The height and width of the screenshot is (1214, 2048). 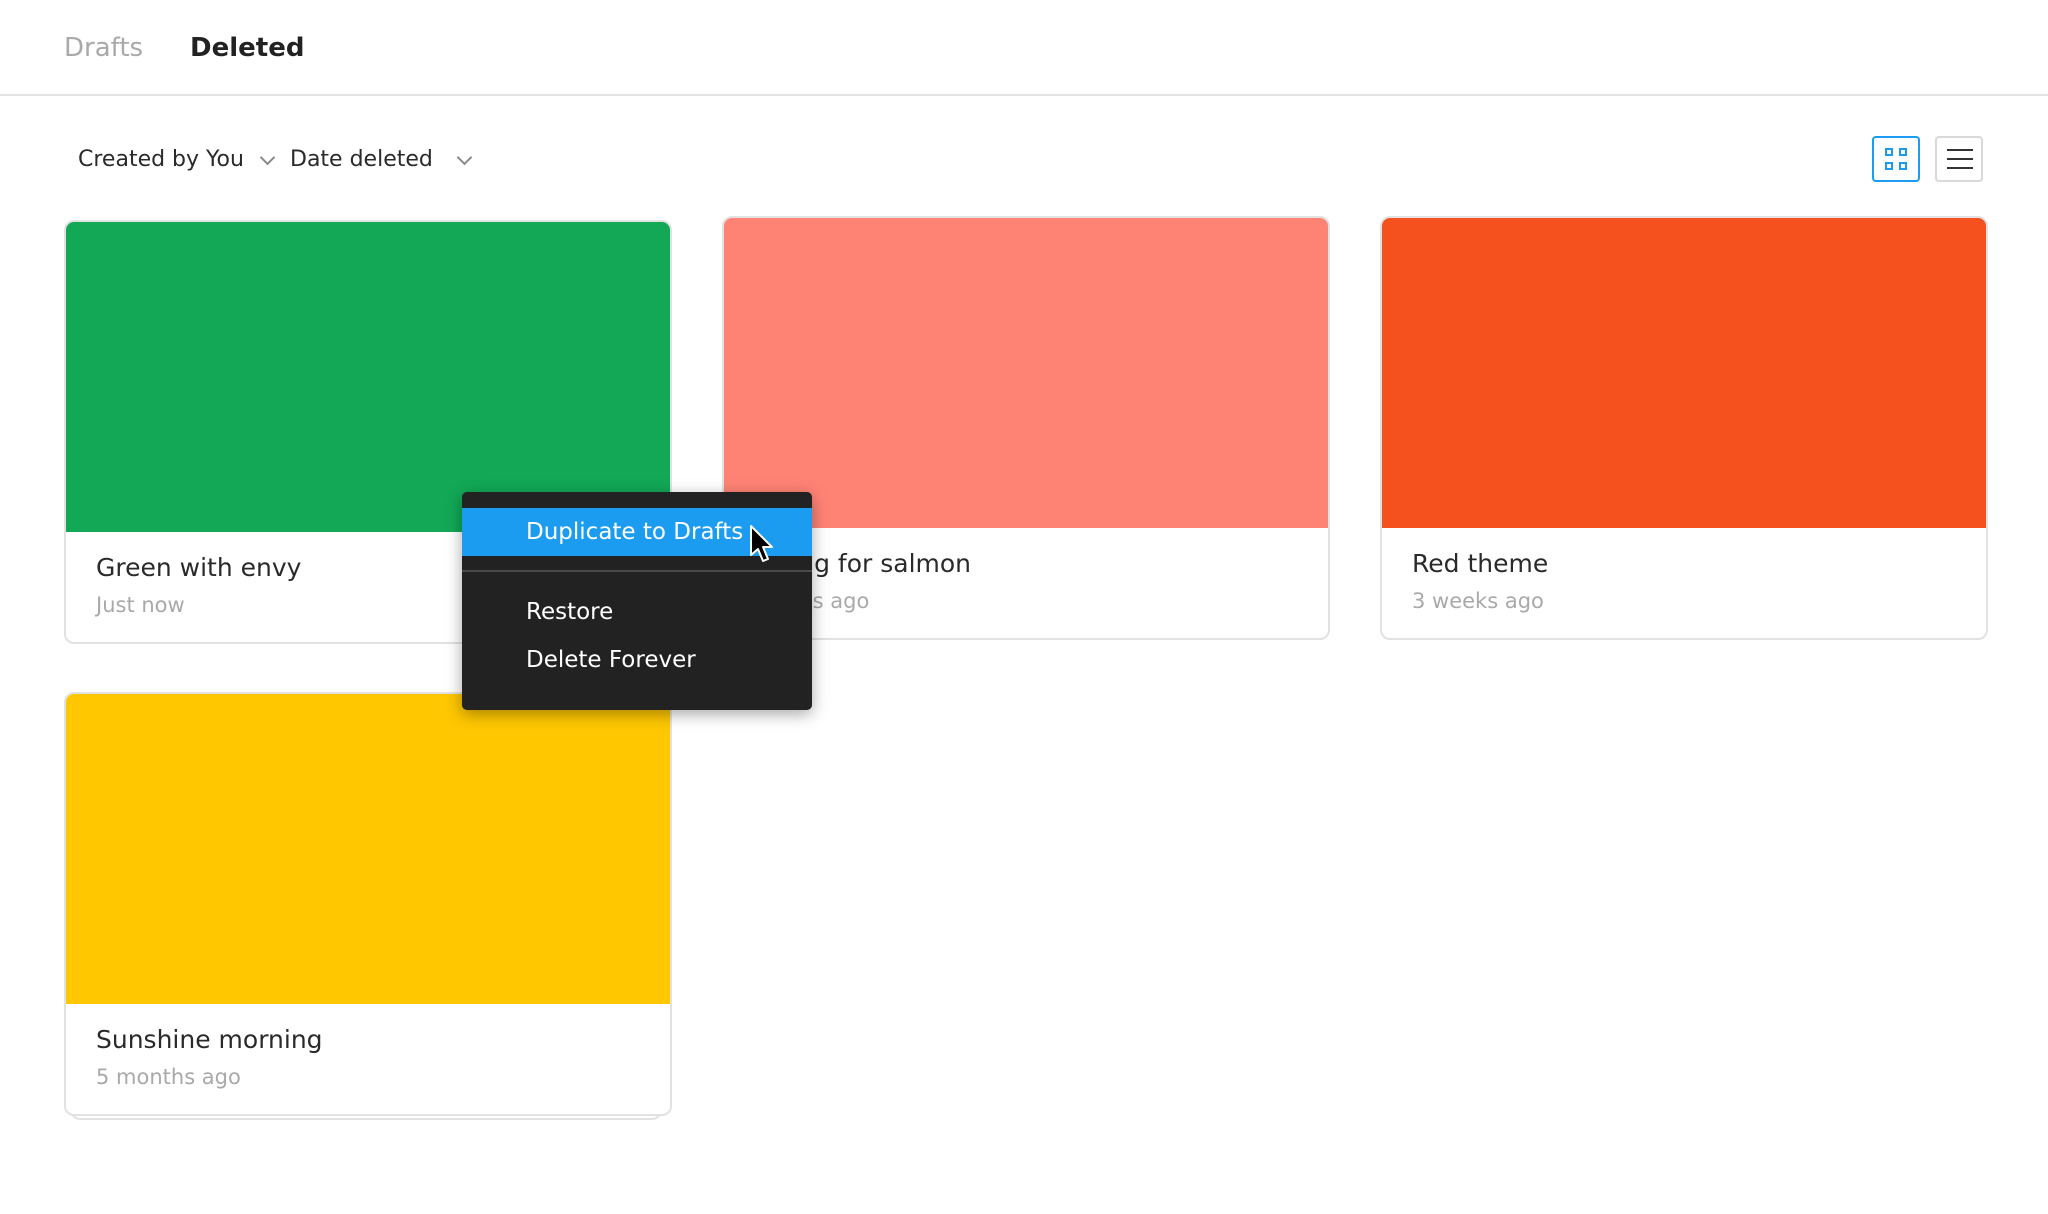 I want to click on file-card: Pining for salmon 3 days ago, so click(x=1026, y=428).